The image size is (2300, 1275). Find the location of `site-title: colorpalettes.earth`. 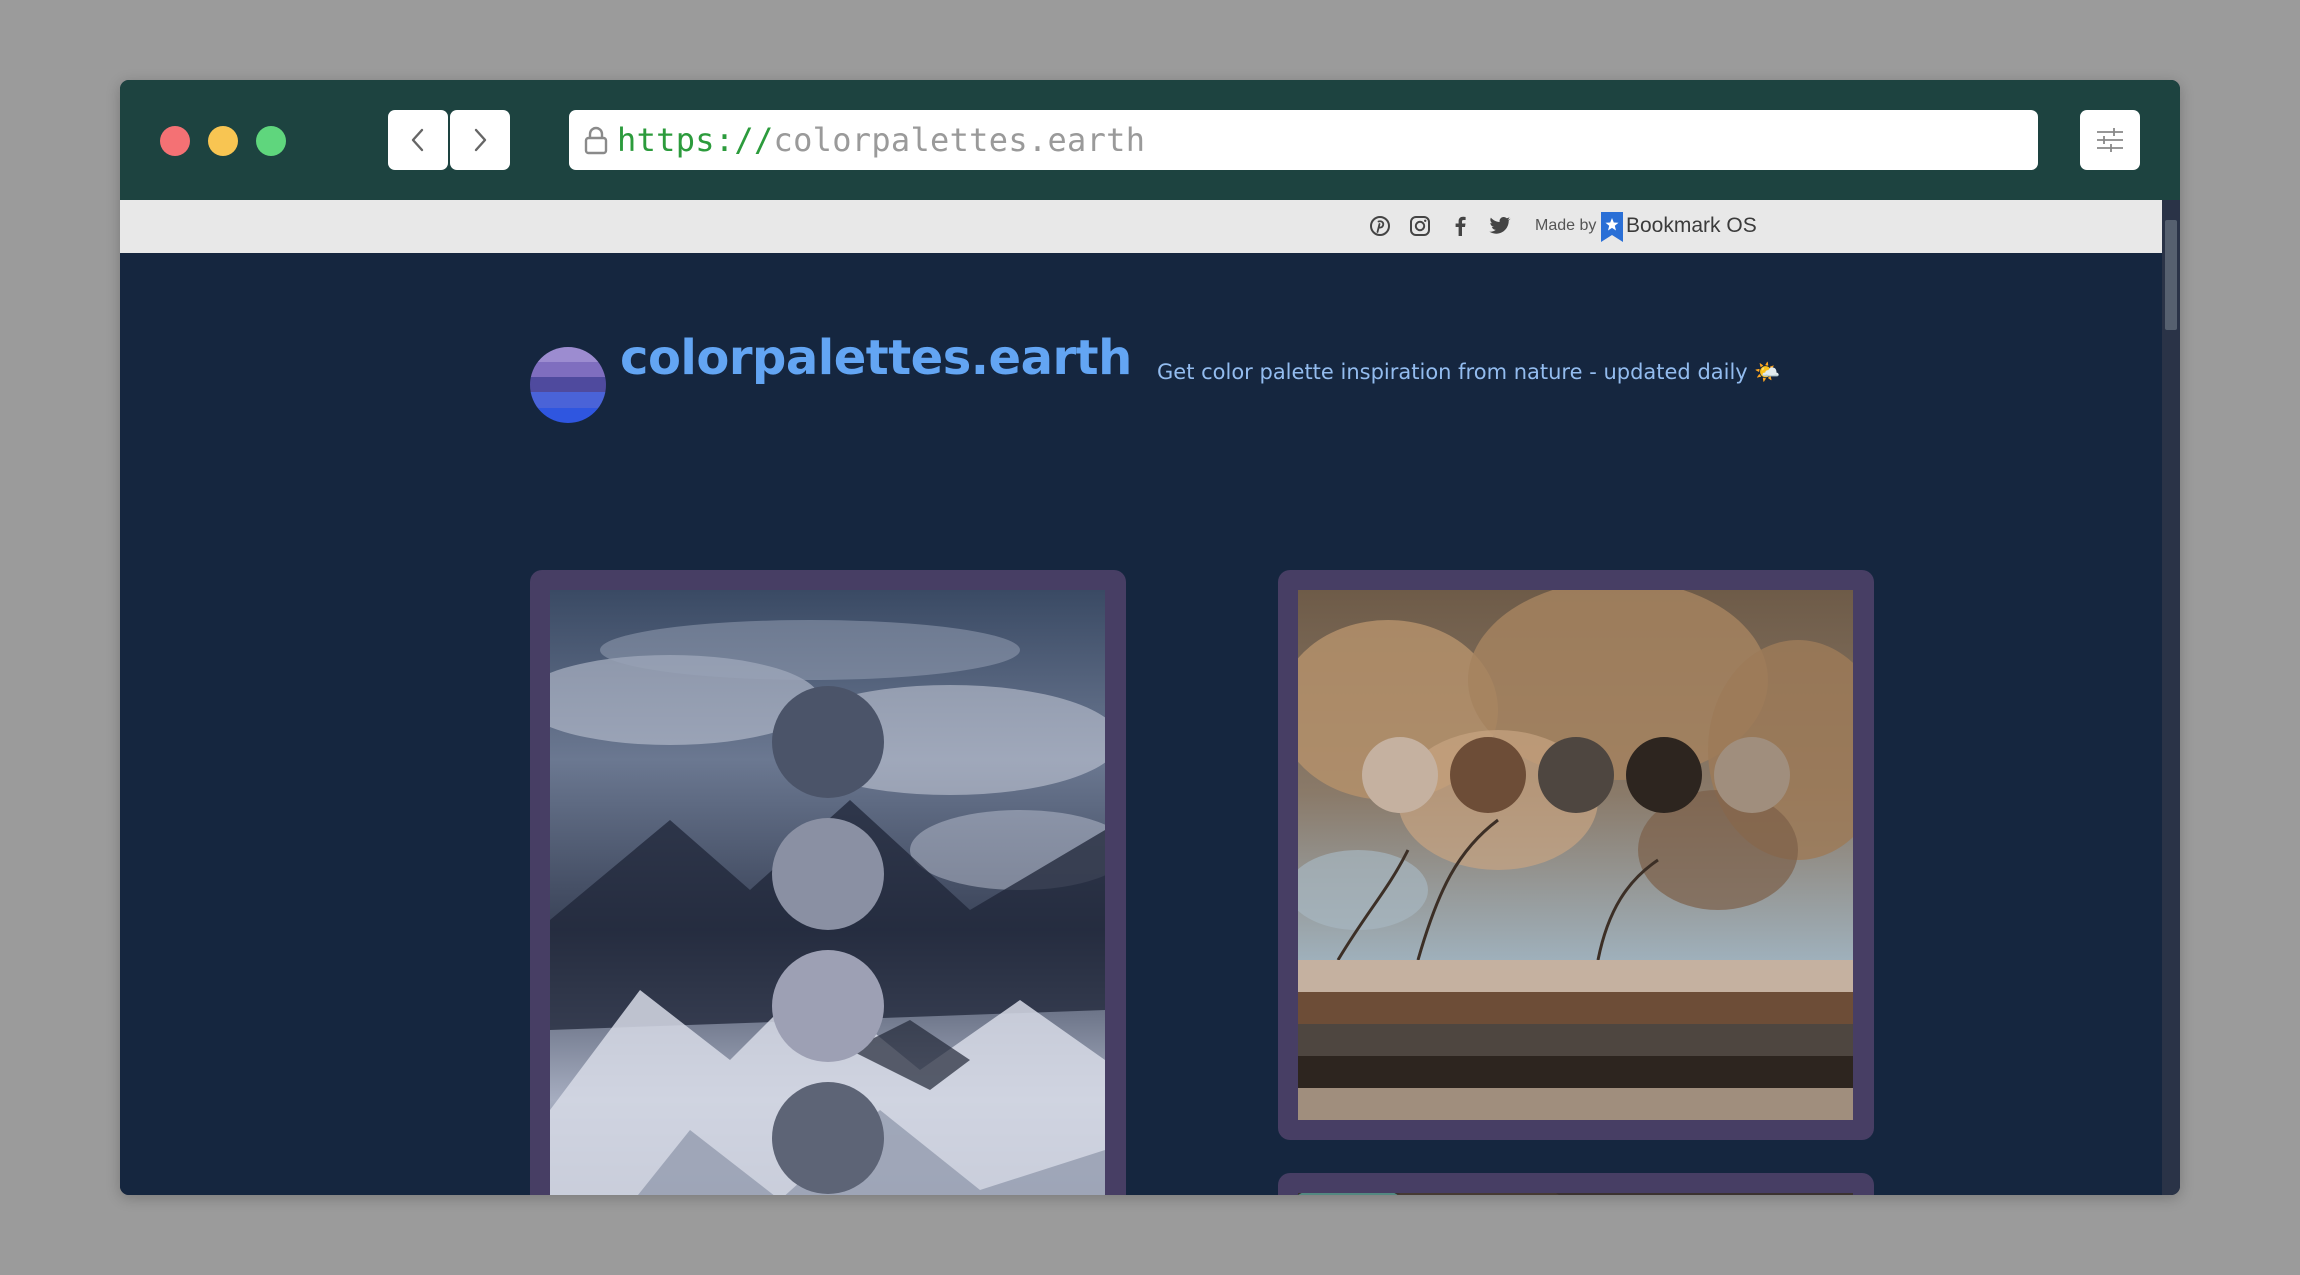

site-title: colorpalettes.earth is located at coordinates (876, 358).